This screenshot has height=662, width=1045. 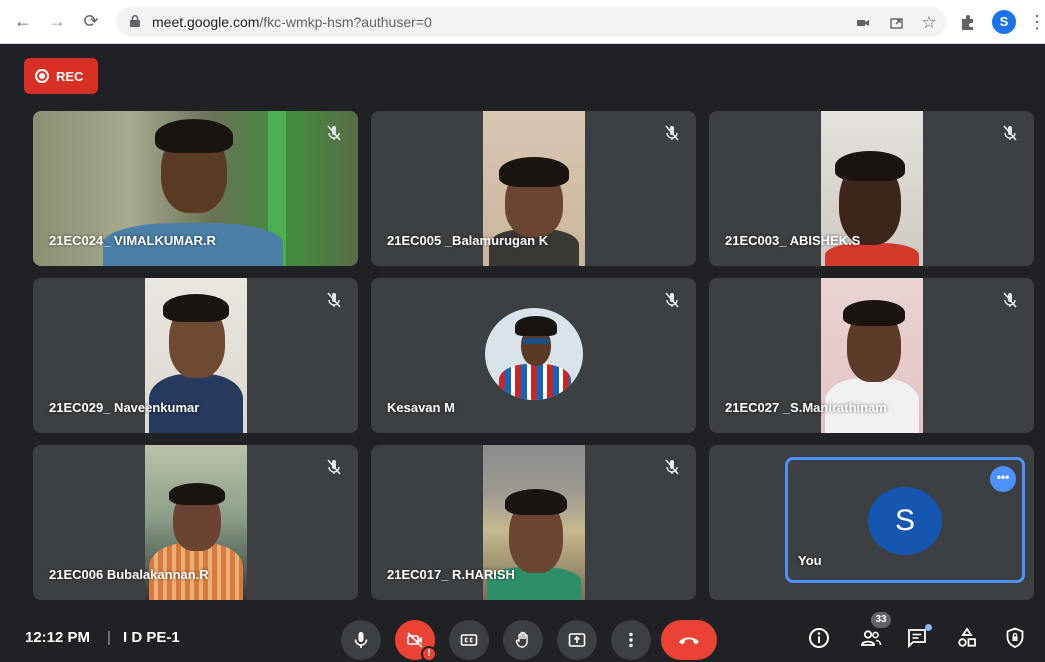 What do you see at coordinates (451, 574) in the screenshot?
I see `participant-name: 21EC017_ R.HARISH` at bounding box center [451, 574].